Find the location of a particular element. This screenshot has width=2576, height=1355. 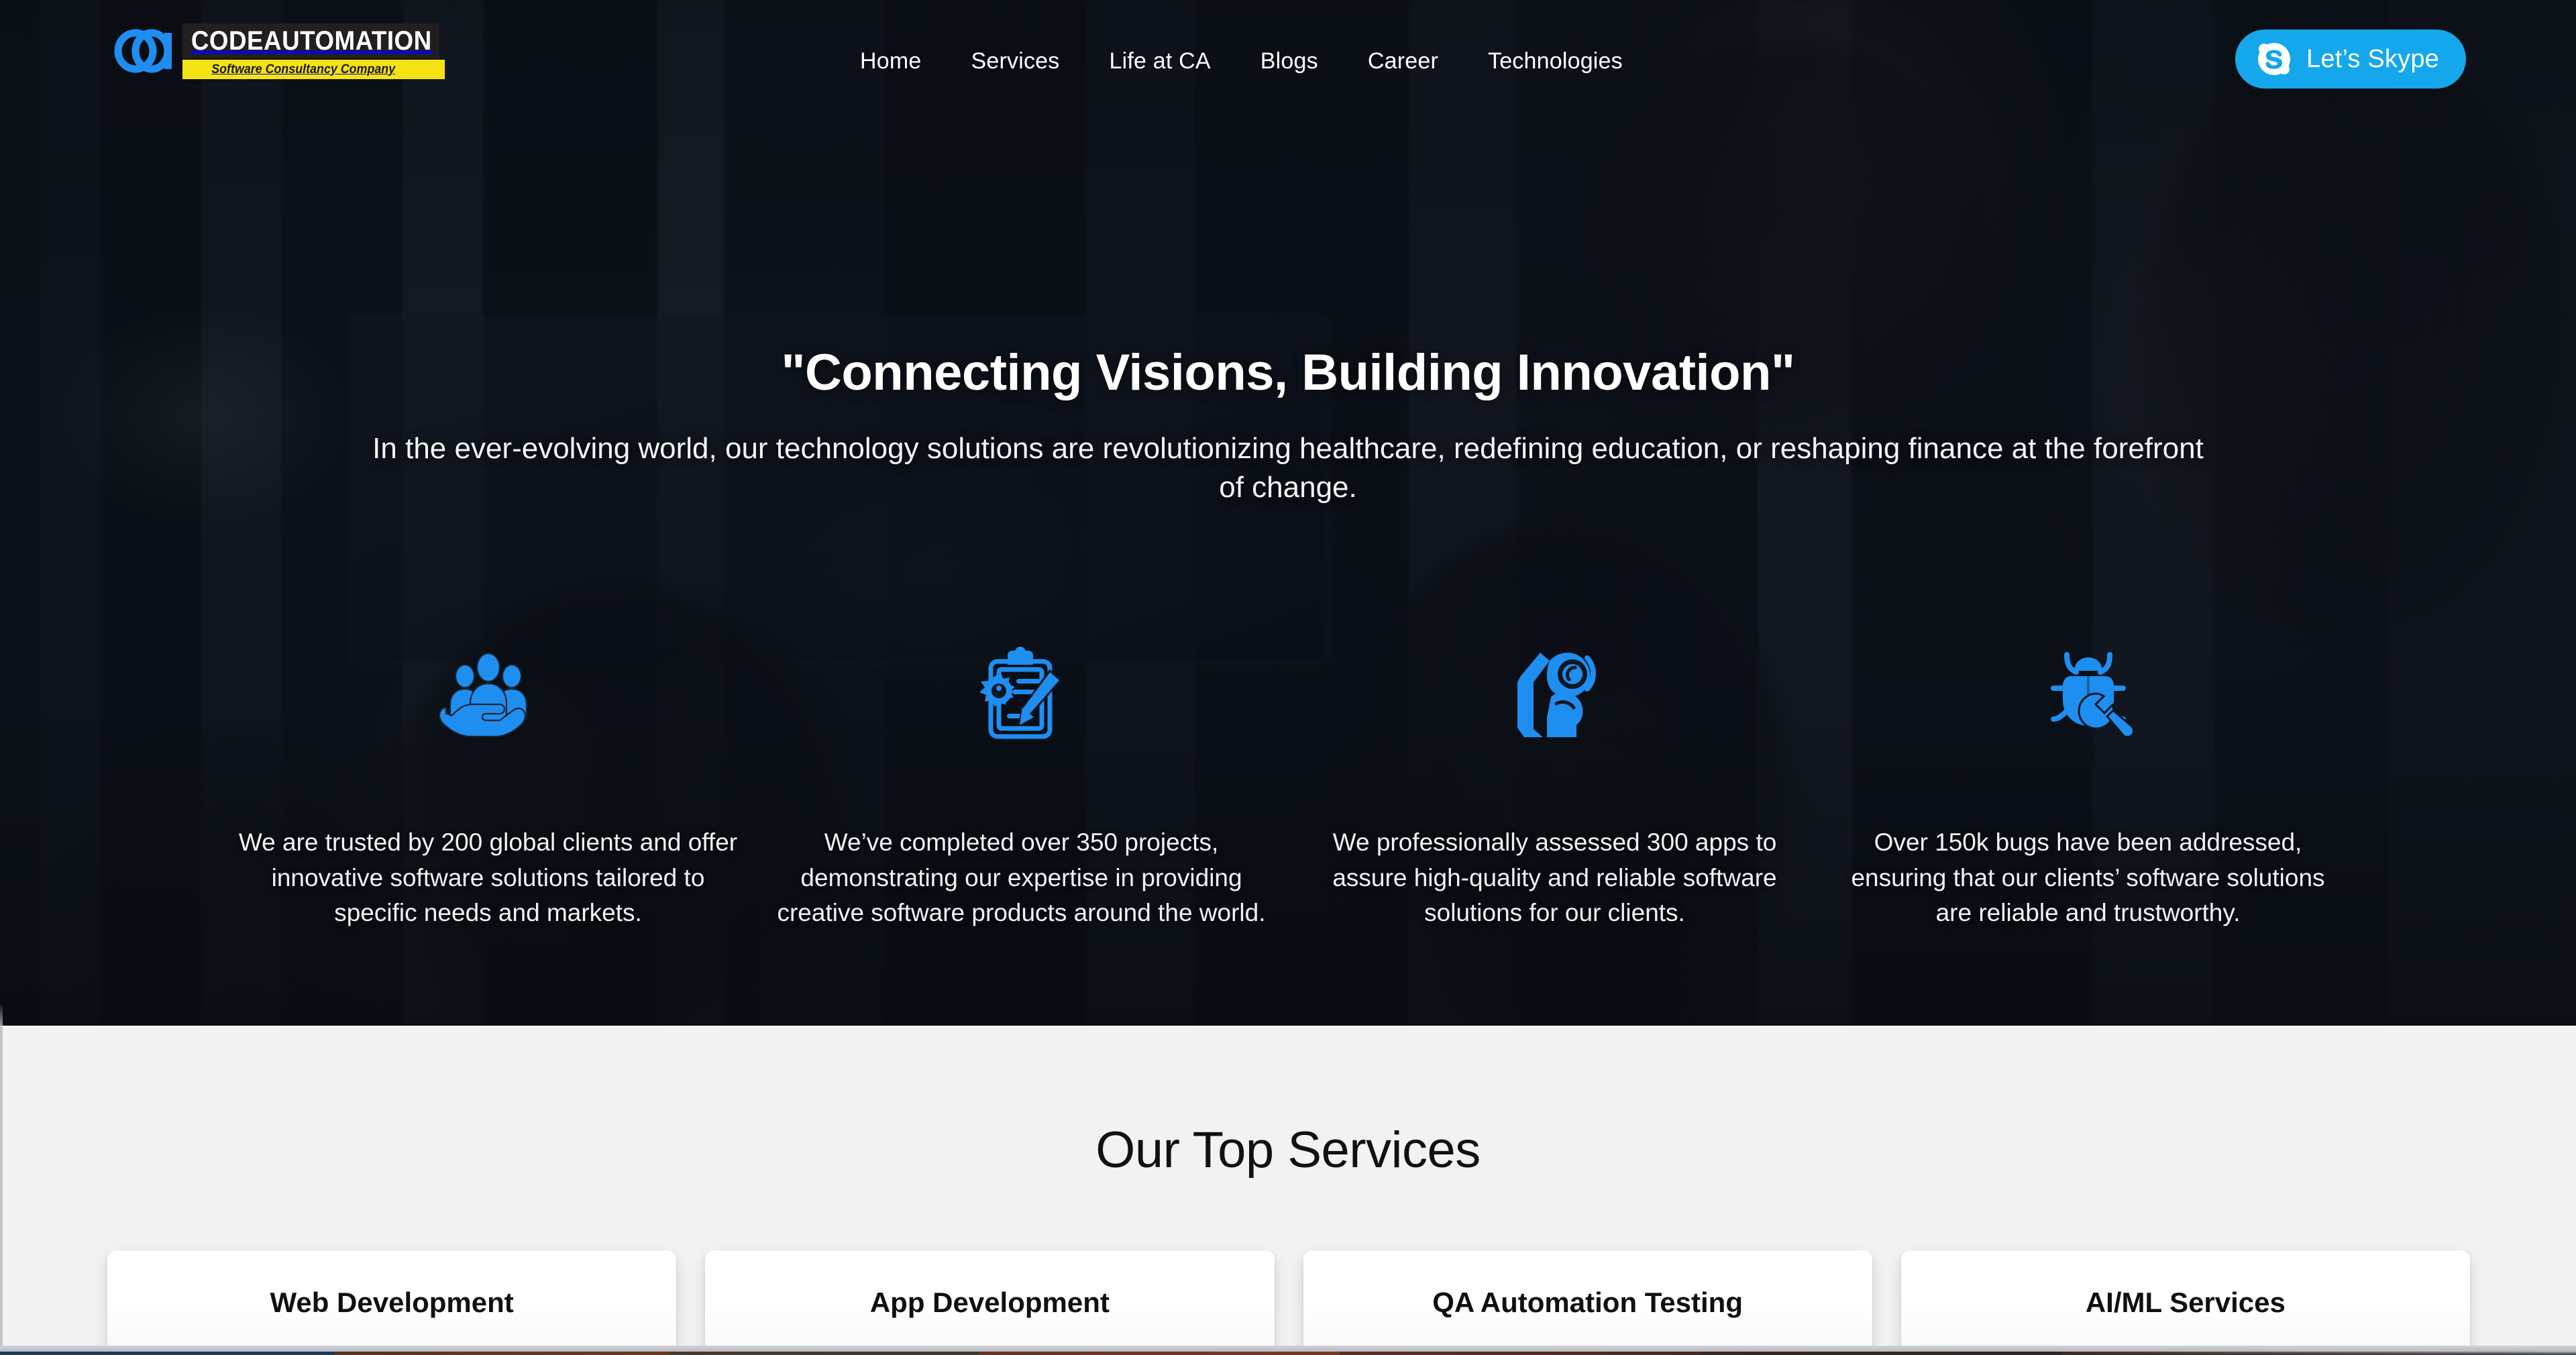

ca-monogram-icon is located at coordinates (143, 51).